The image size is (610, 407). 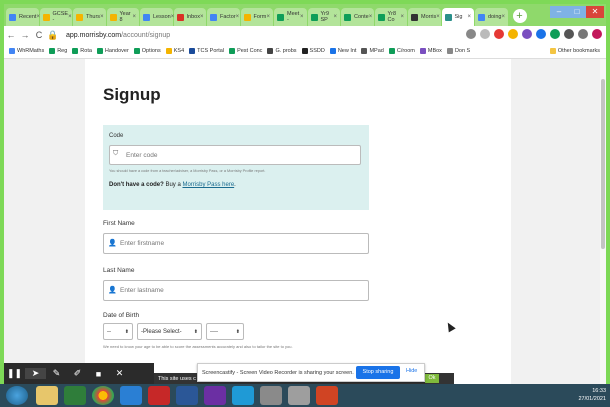 What do you see at coordinates (47, 395) in the screenshot?
I see `file-explorer-icon` at bounding box center [47, 395].